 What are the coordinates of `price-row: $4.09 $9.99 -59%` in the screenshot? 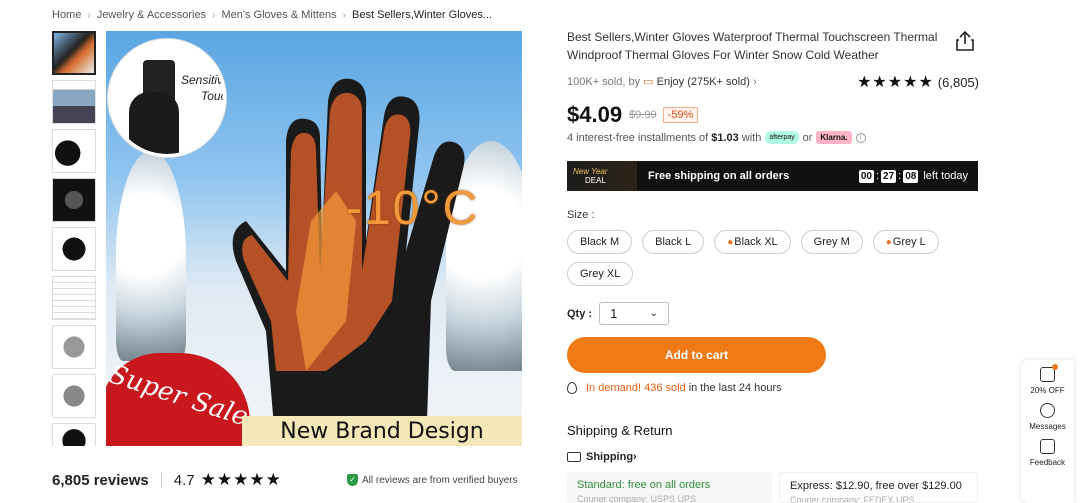 It's located at (633, 115).